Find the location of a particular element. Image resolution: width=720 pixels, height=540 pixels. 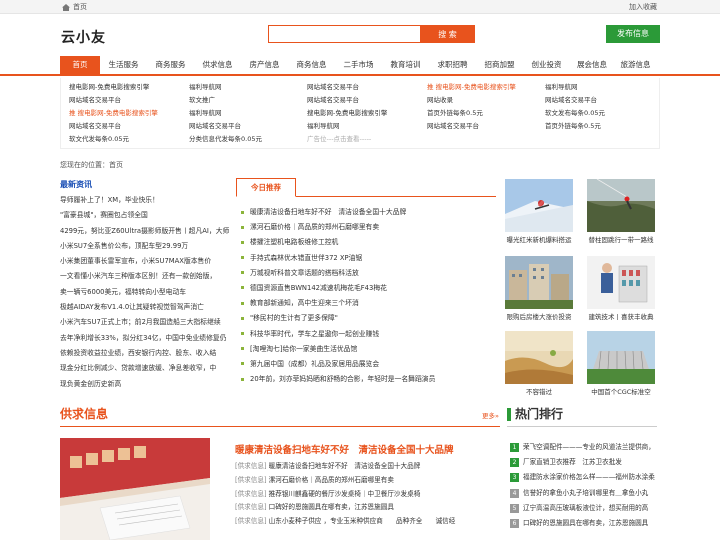

nav-supply: 供求信息 is located at coordinates (217, 65).